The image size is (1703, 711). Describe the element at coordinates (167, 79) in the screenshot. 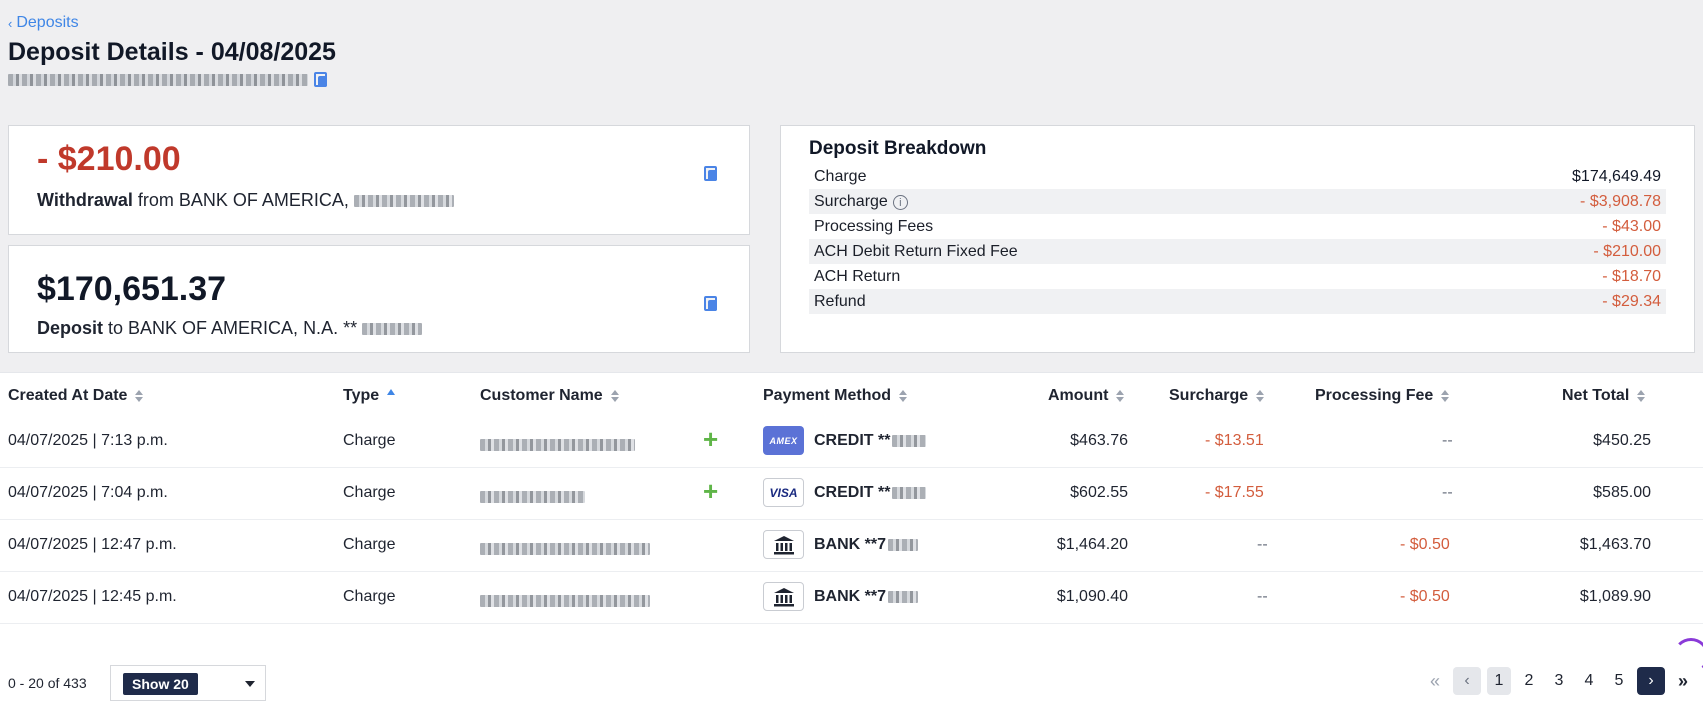

I see `deposit-id` at that location.